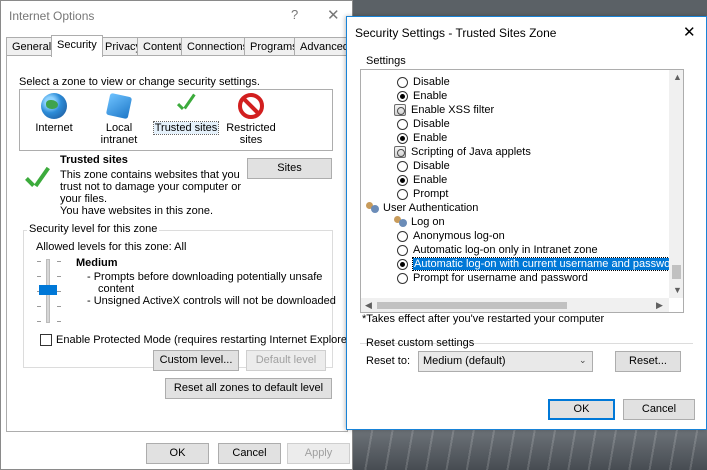  I want to click on checkmark-icon, so click(37, 180).